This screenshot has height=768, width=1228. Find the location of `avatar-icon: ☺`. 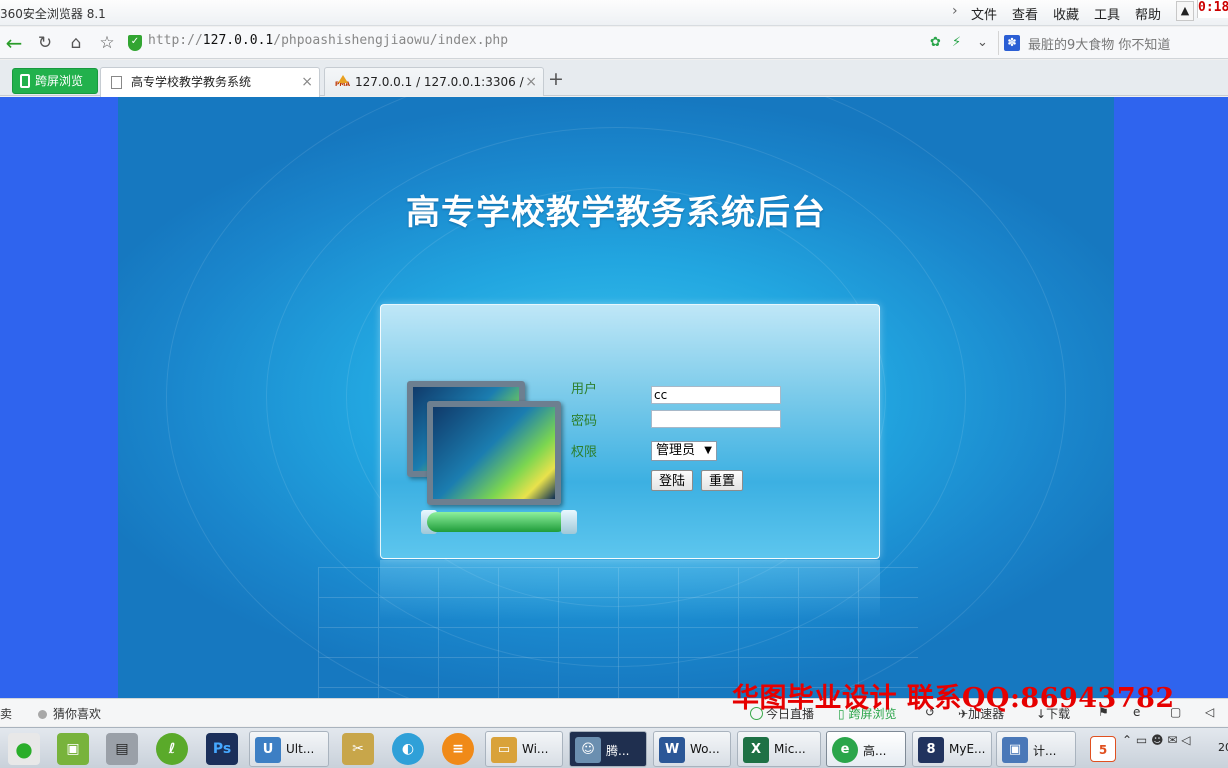

avatar-icon: ☺ is located at coordinates (588, 750).